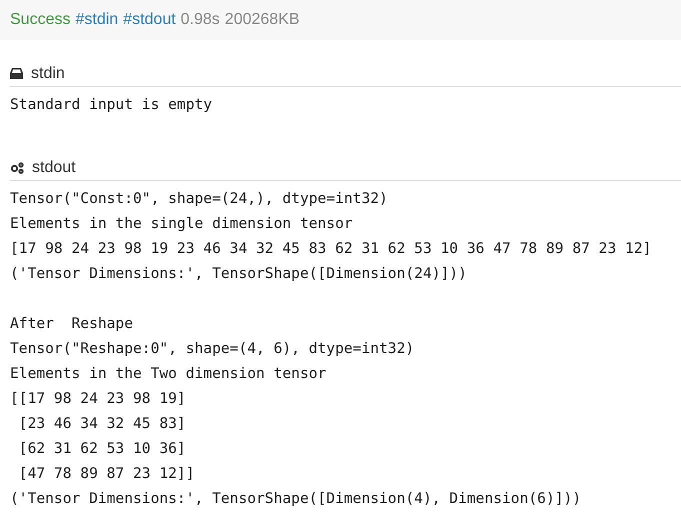  Describe the element at coordinates (149, 20) in the screenshot. I see `tag-link: #stdout` at that location.